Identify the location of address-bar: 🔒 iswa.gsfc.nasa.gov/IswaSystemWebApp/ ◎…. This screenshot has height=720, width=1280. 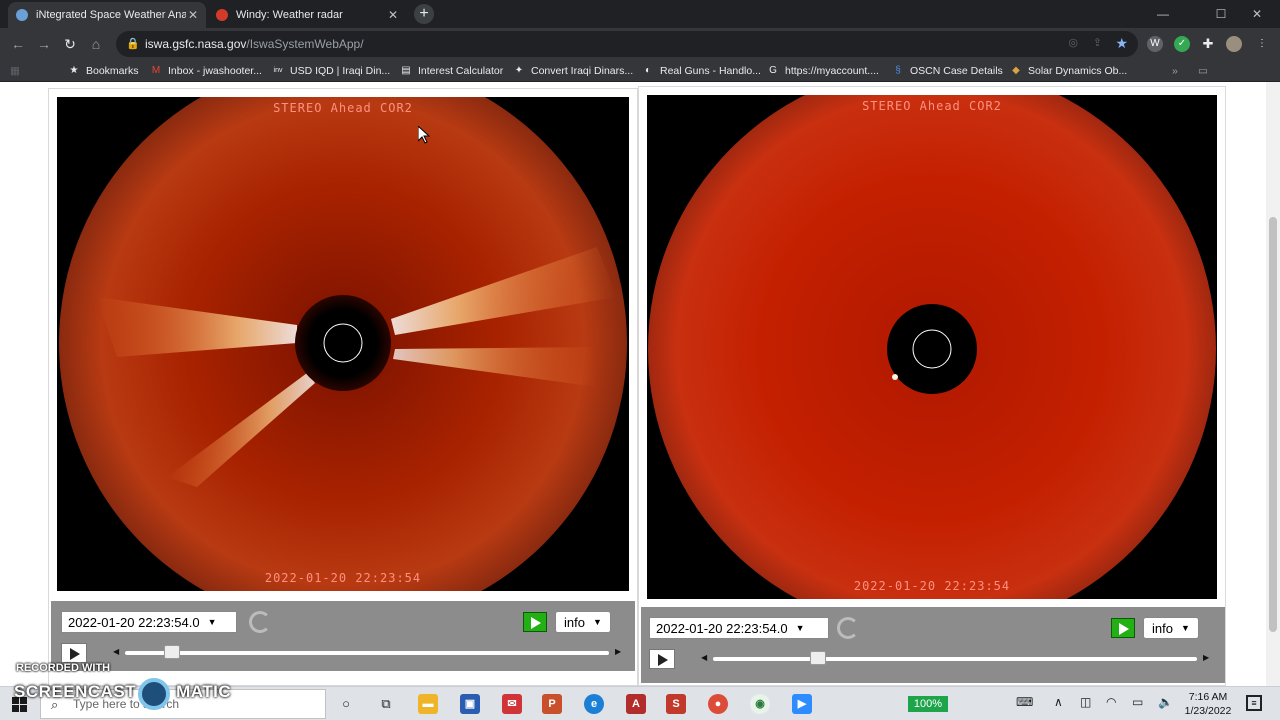
(627, 44).